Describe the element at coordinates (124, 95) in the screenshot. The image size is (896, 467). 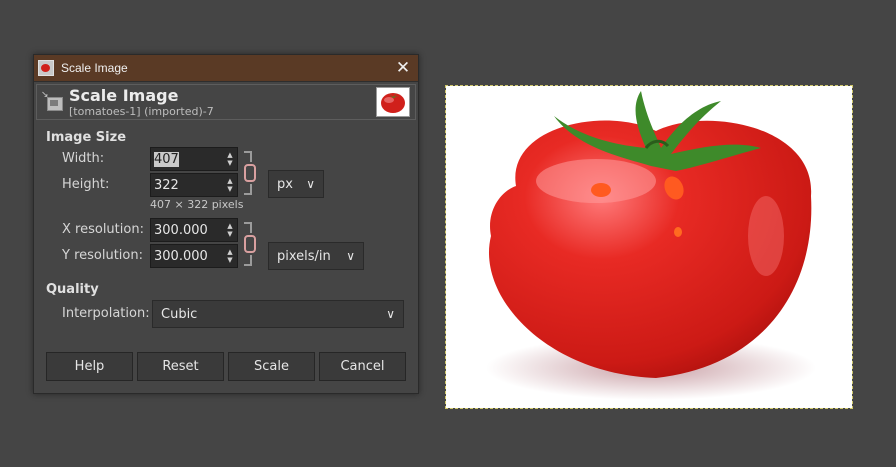
I see `header-title: Scale Image` at that location.